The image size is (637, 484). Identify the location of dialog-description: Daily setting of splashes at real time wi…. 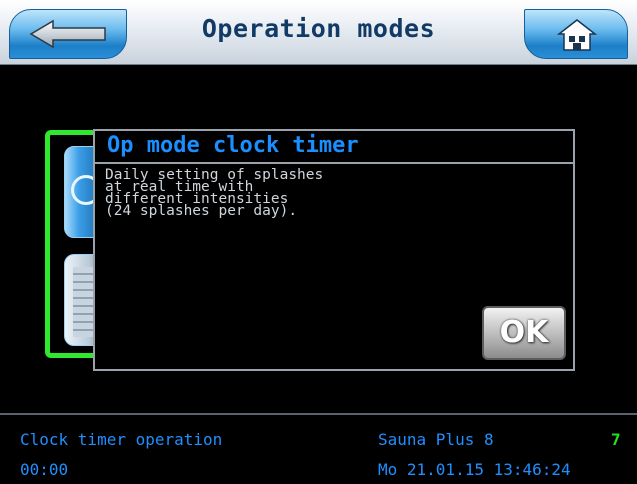
(325, 193).